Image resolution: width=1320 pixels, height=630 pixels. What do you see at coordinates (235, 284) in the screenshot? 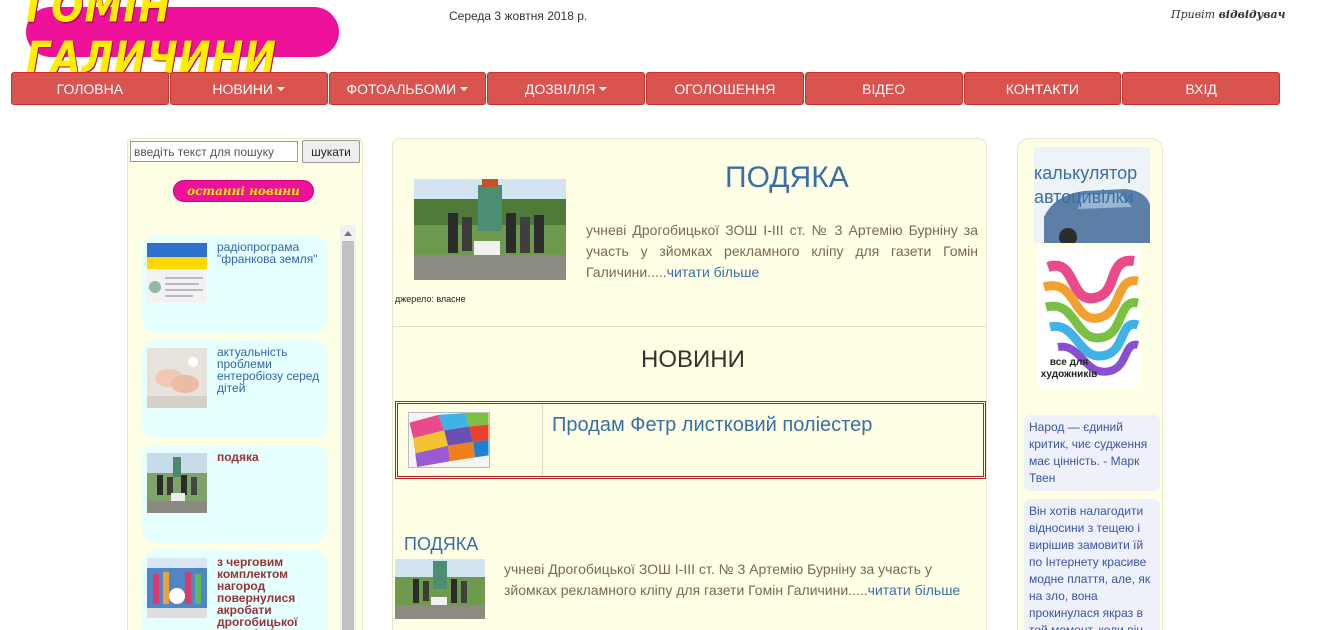
I see `list-item: радіопрограма "франкова земля"` at bounding box center [235, 284].